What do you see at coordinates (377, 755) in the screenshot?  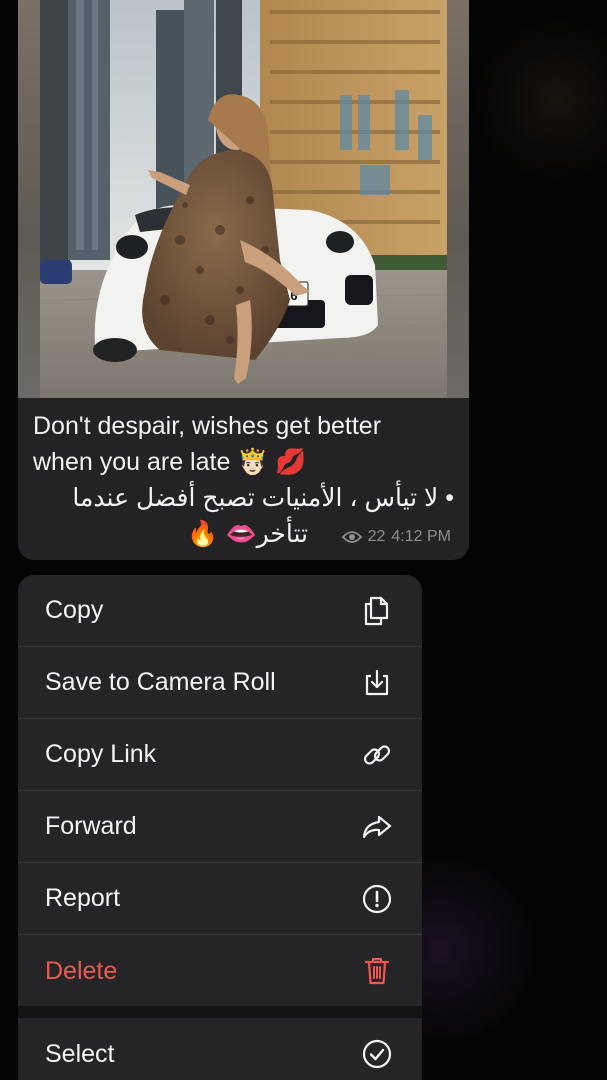 I see `link-icon` at bounding box center [377, 755].